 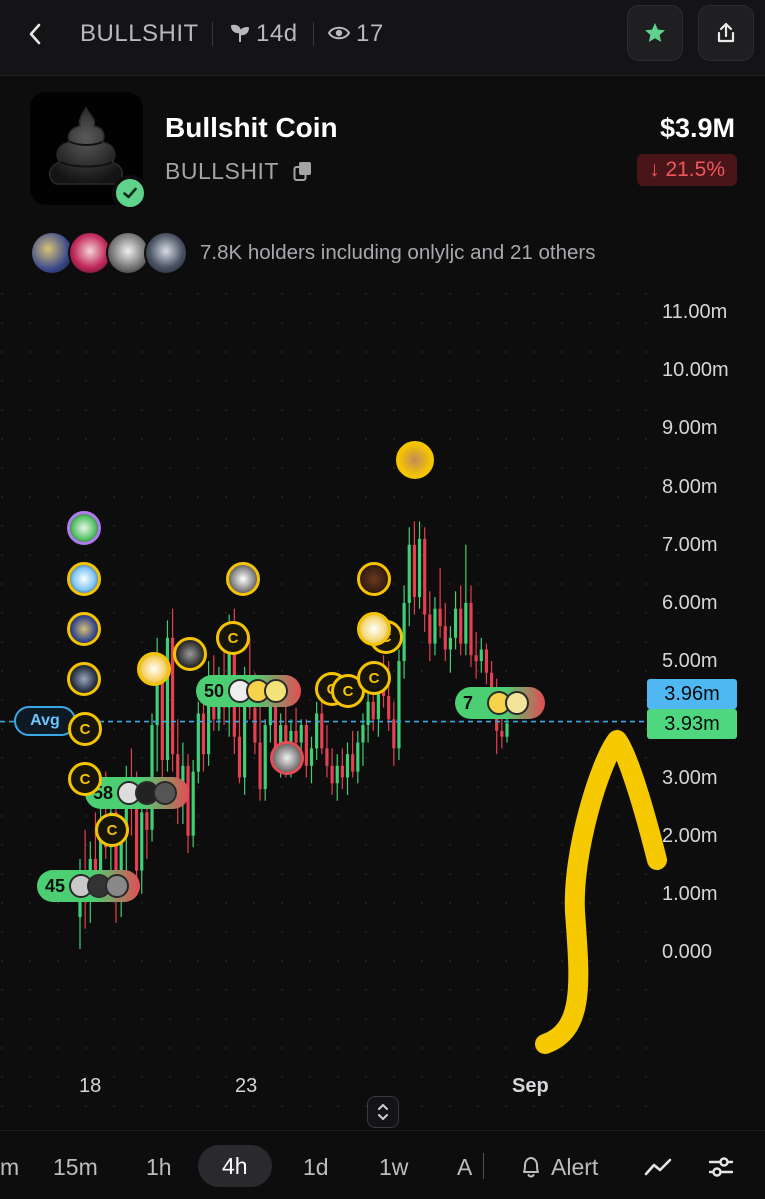 I want to click on pill-icon, so click(x=84, y=528).